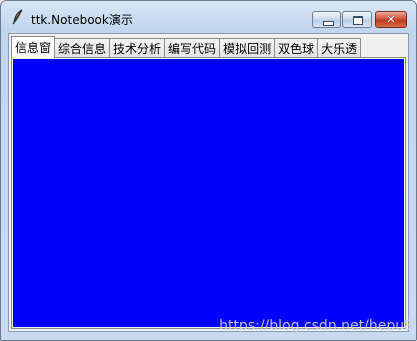  What do you see at coordinates (326, 19) in the screenshot?
I see `minimize-button` at bounding box center [326, 19].